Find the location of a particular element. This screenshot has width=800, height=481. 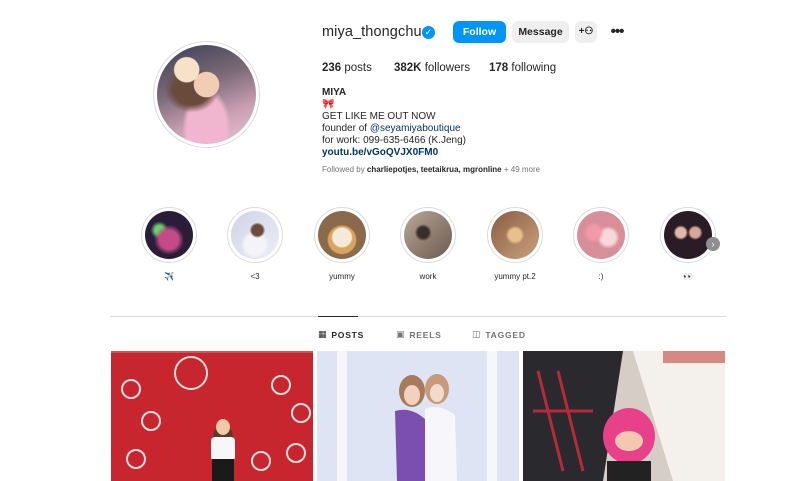

bio-line: GET LIKE ME OUT NOW is located at coordinates (379, 116).